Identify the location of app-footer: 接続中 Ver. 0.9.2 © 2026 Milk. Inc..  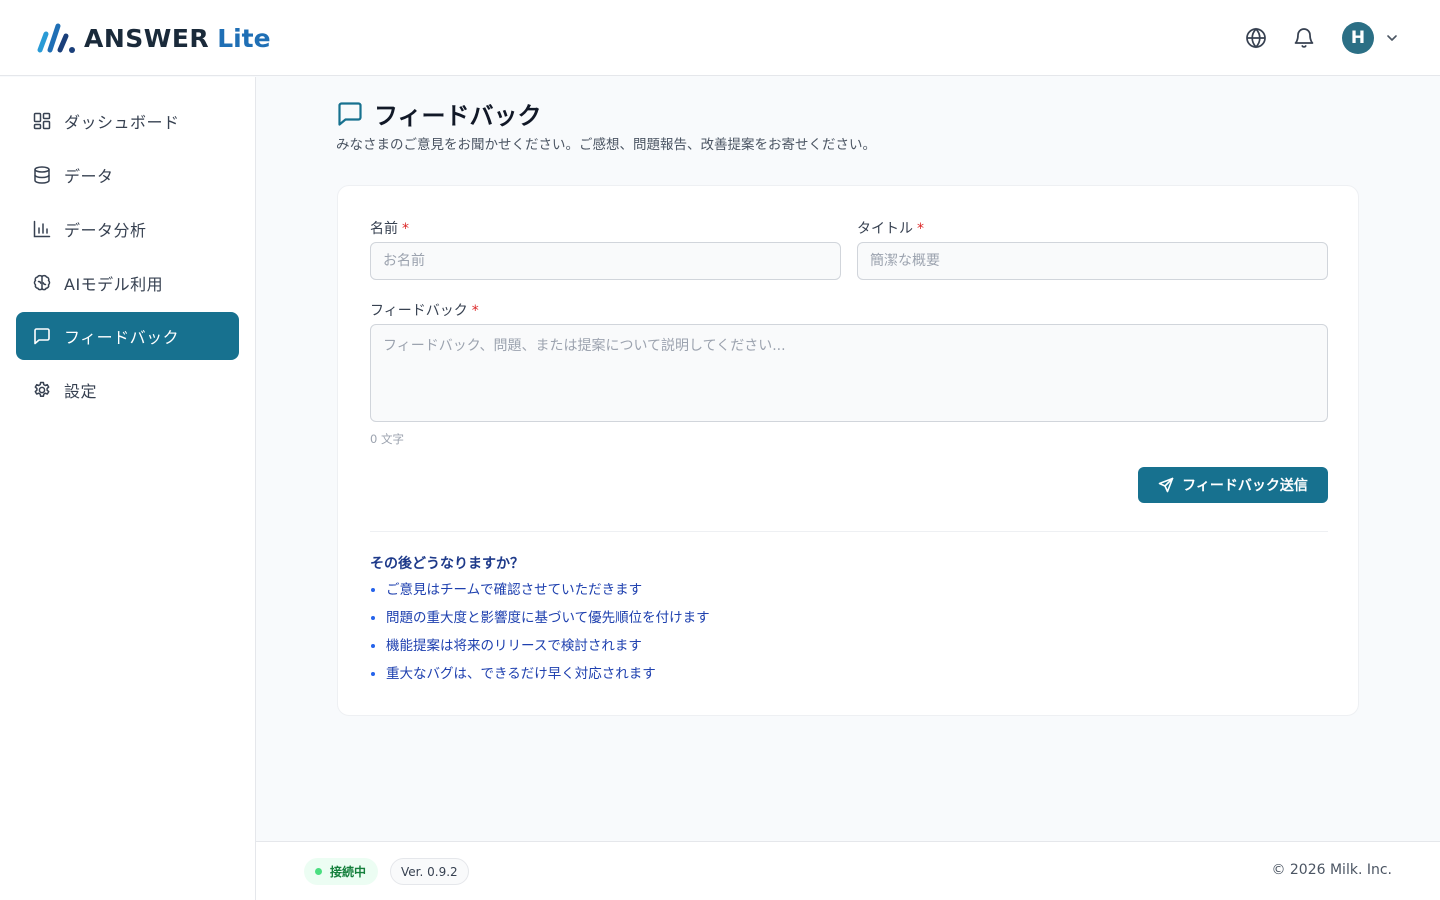
(848, 870).